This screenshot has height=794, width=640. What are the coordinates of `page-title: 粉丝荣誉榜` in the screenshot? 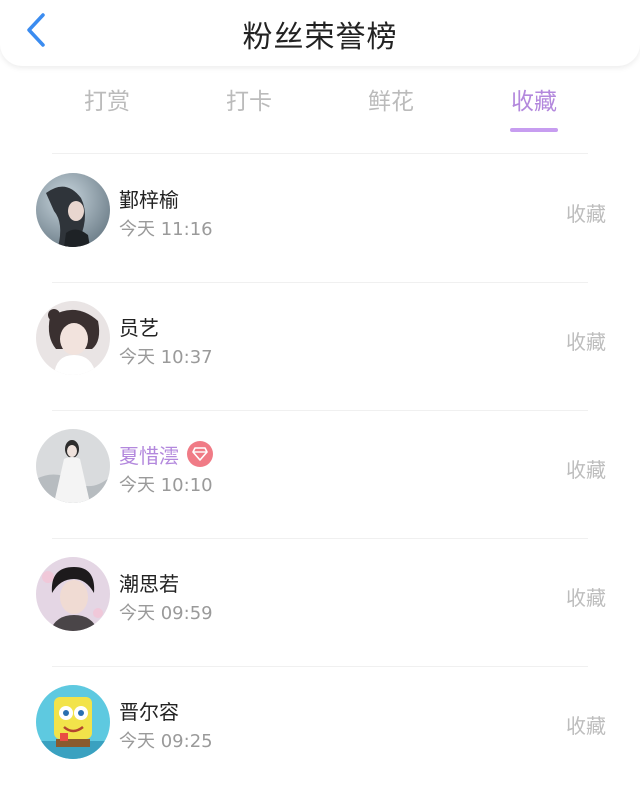 It's located at (320, 37).